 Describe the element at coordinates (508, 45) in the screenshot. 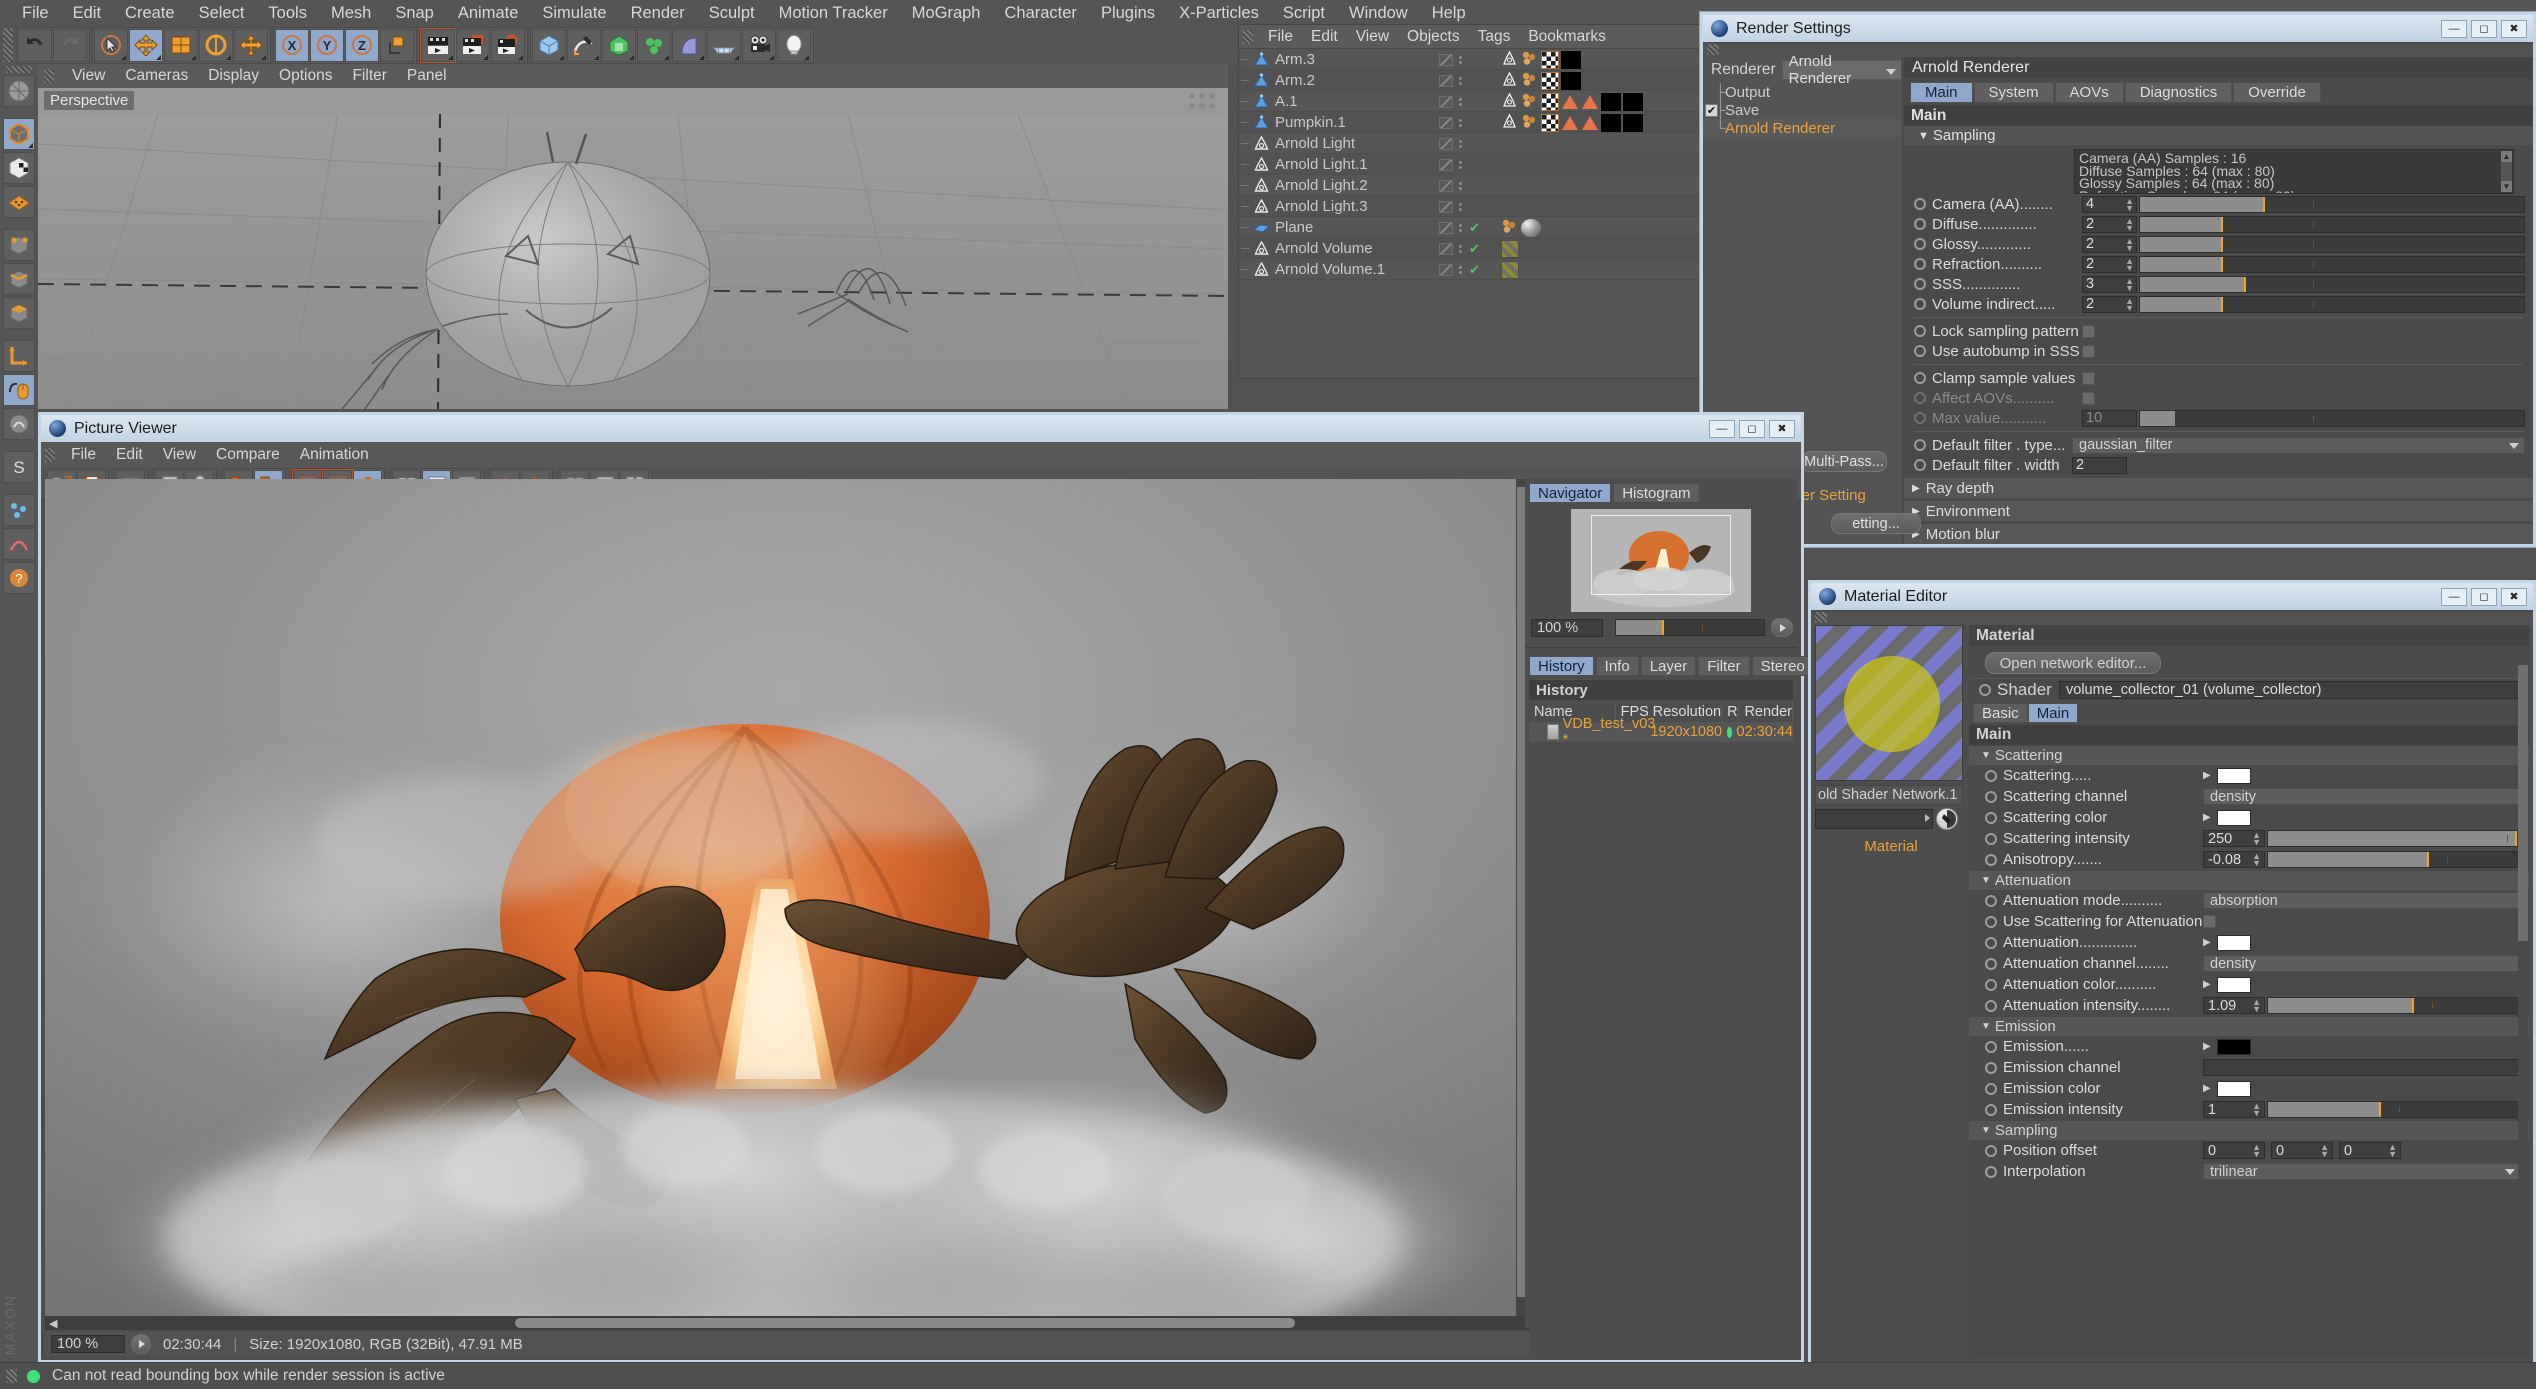

I see `render-settings-icon` at that location.